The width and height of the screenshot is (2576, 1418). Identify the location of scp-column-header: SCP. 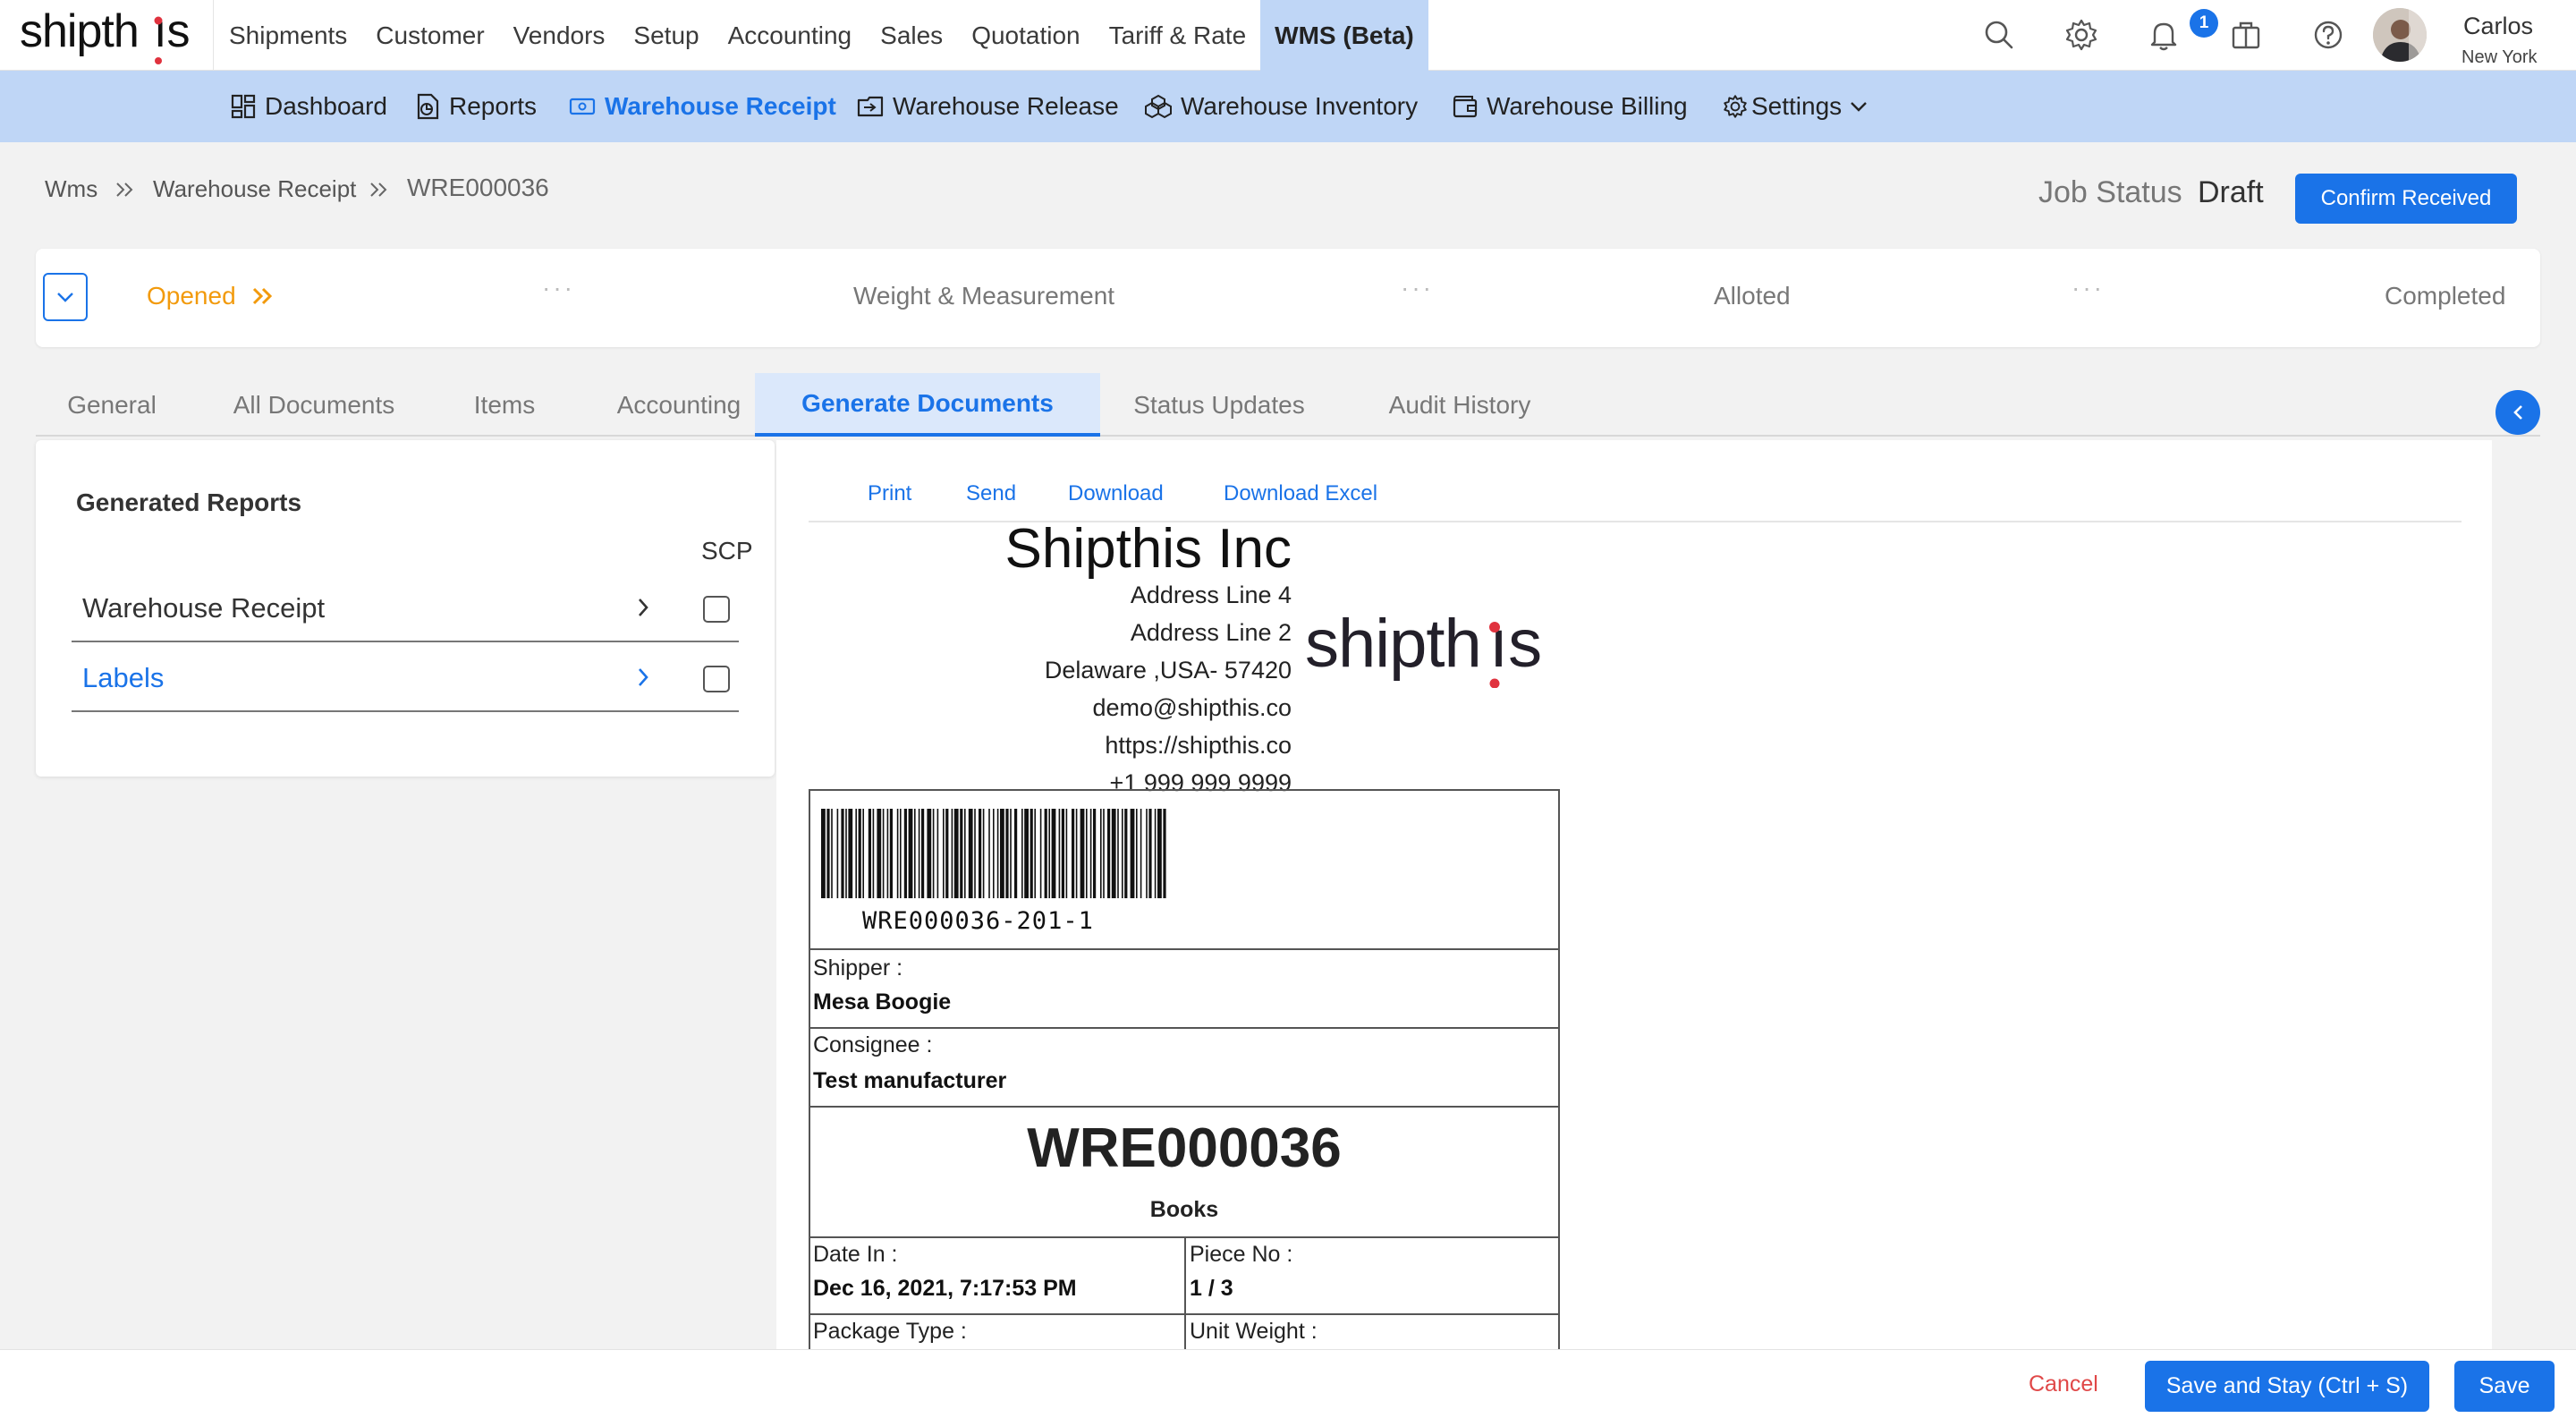
(727, 551).